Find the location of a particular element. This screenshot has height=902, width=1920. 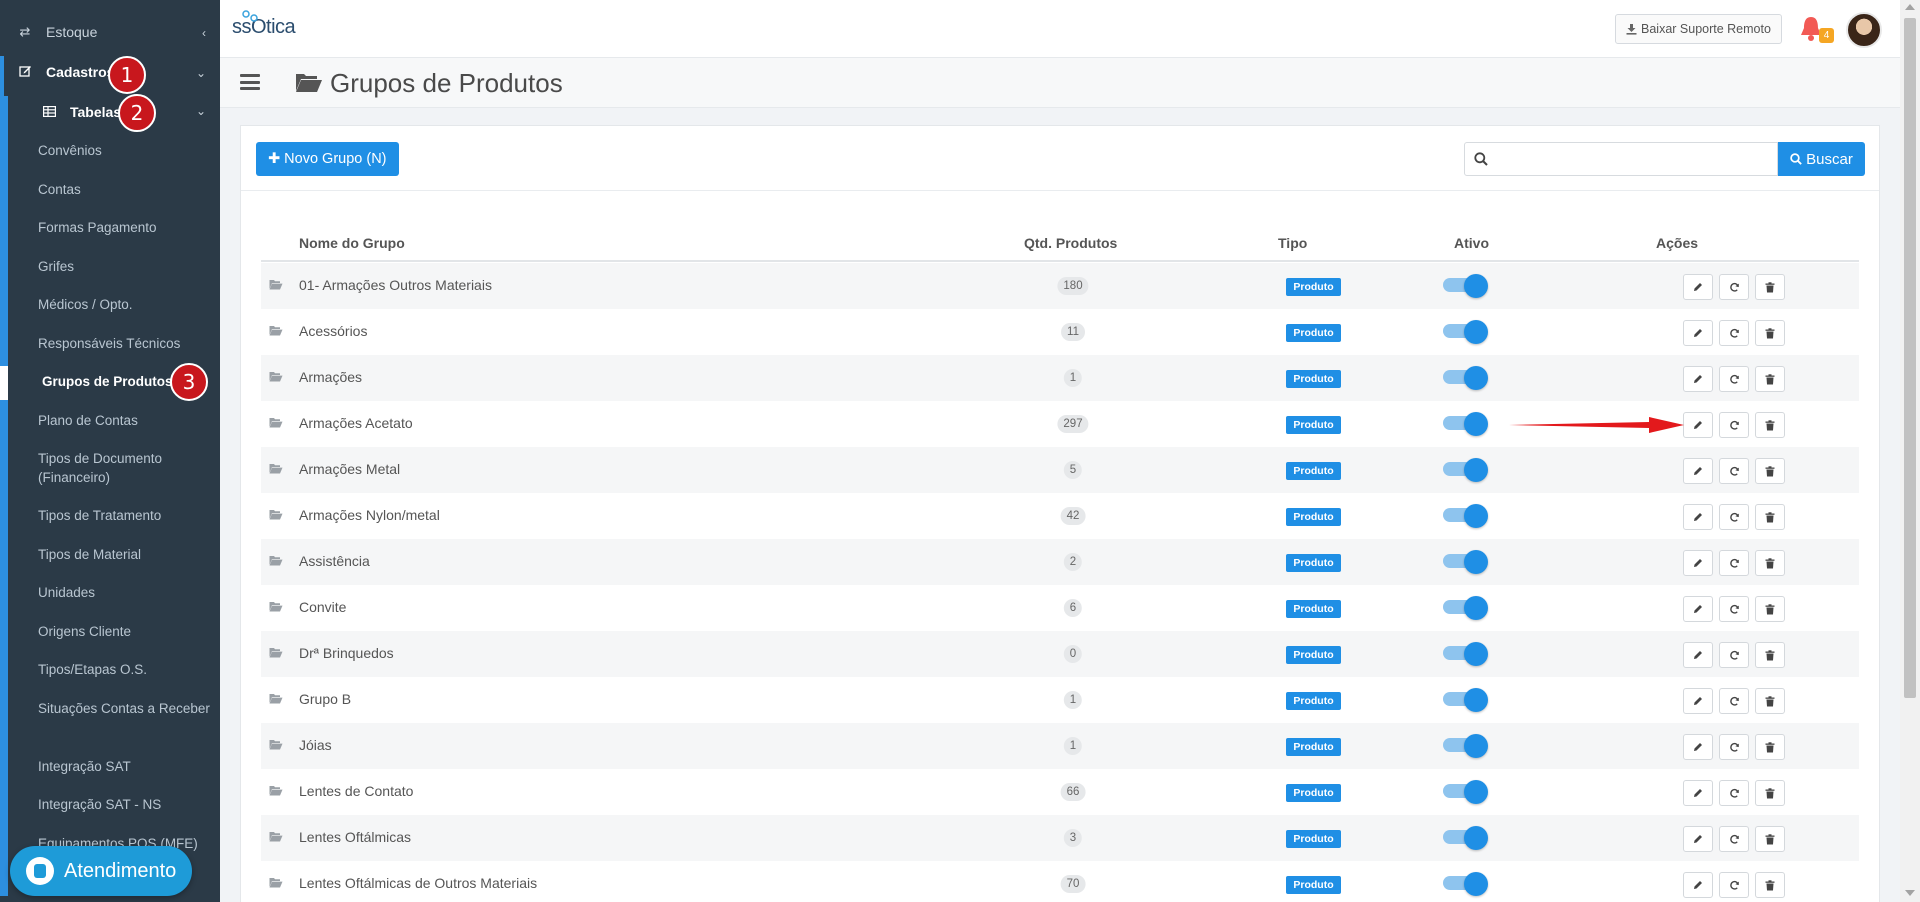

chevron-left-icon: ‹ is located at coordinates (204, 33).